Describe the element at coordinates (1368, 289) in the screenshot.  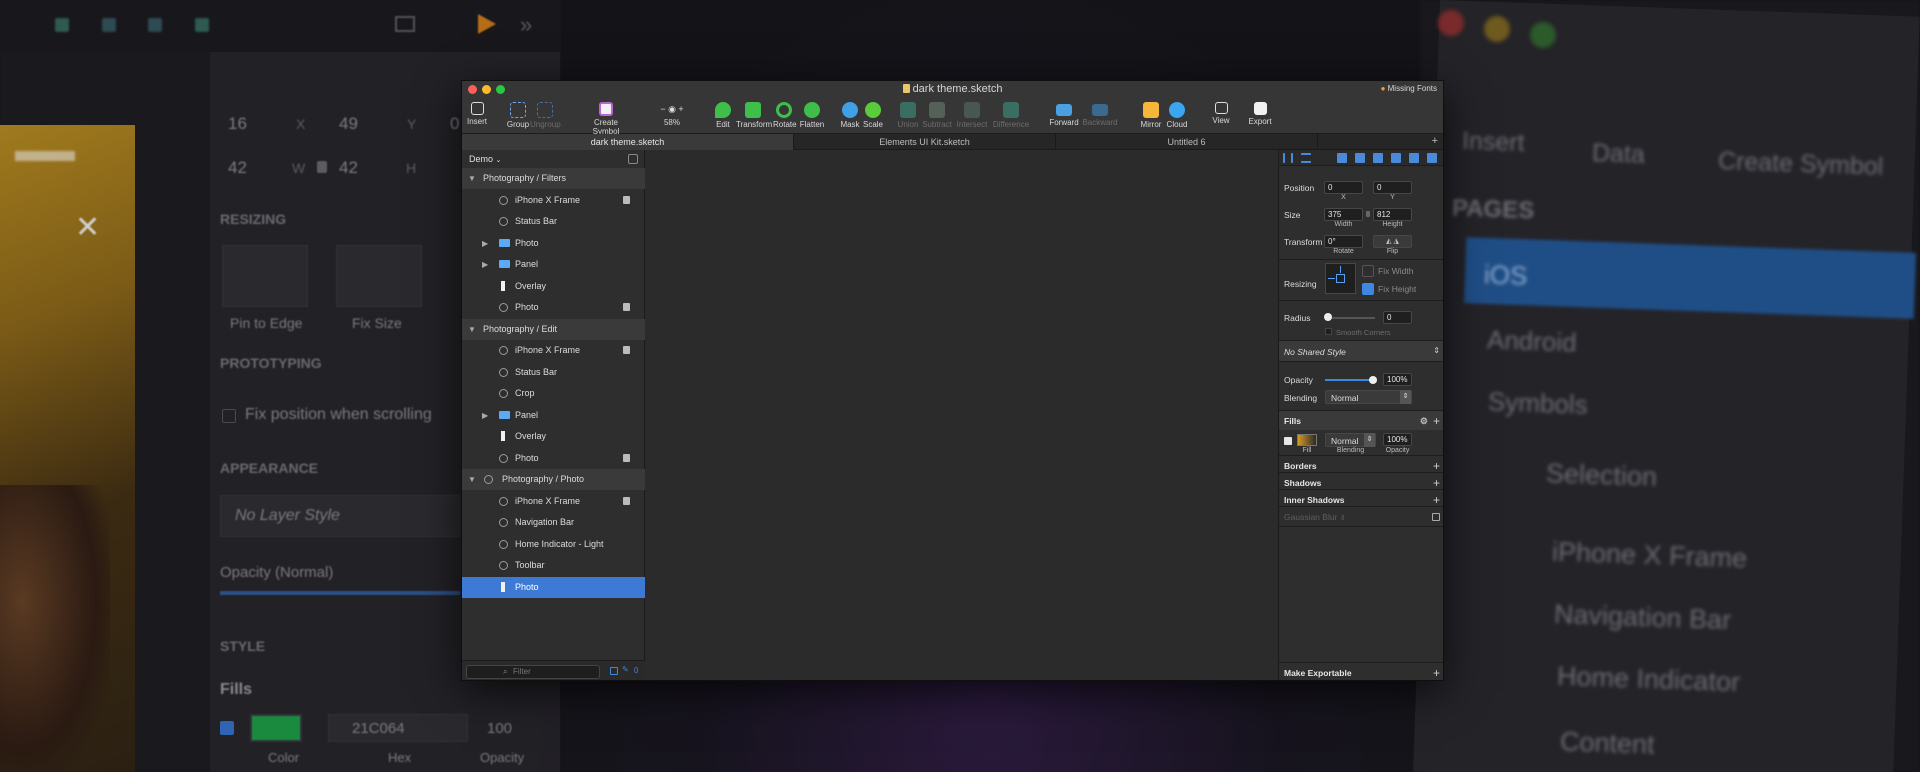
I see `fix-height-checkbox` at that location.